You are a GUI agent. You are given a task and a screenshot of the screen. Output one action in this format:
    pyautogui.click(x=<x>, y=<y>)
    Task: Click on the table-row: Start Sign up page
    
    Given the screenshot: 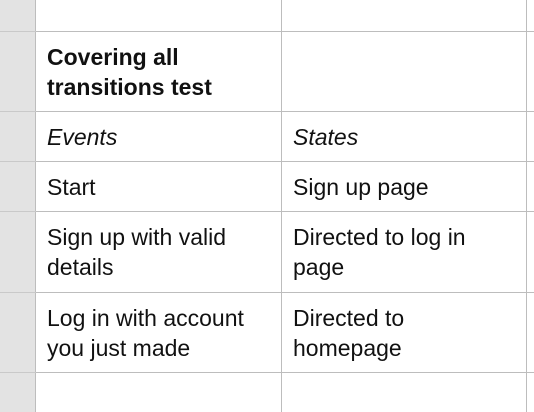 What is the action you would take?
    pyautogui.click(x=285, y=187)
    